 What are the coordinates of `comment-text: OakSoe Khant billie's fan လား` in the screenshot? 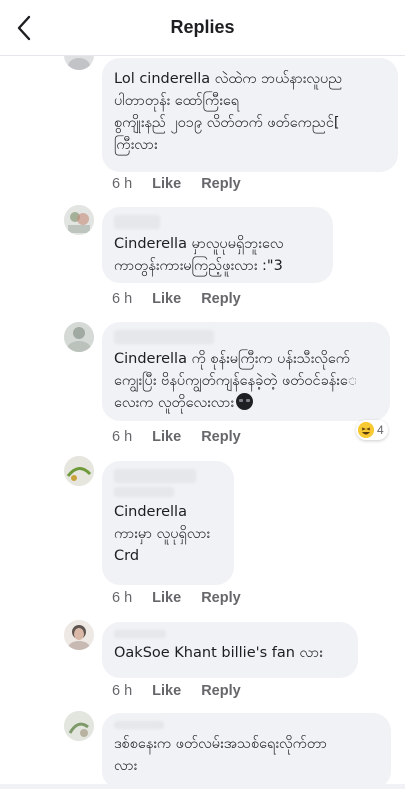 It's located at (218, 653).